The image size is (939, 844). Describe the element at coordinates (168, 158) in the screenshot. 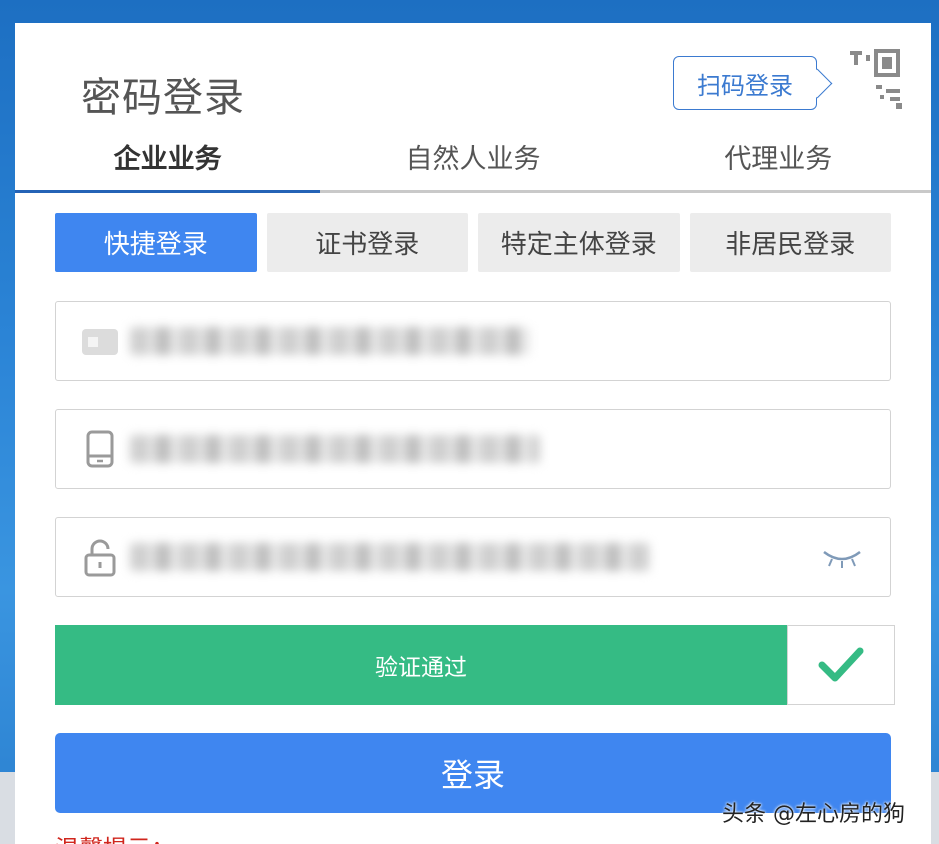

I see `tab-enterprise: 企业业务` at that location.